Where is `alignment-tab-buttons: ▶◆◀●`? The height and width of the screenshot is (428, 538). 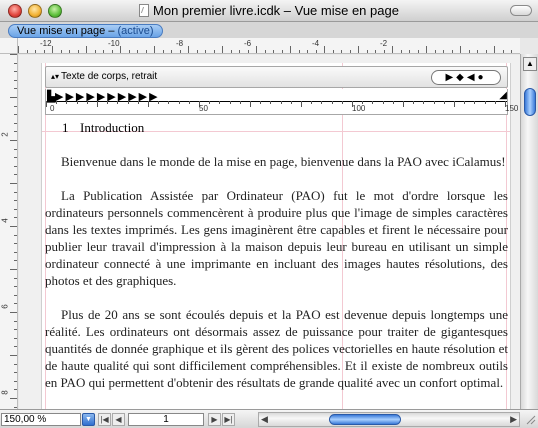
alignment-tab-buttons: ▶◆◀● is located at coordinates (466, 77).